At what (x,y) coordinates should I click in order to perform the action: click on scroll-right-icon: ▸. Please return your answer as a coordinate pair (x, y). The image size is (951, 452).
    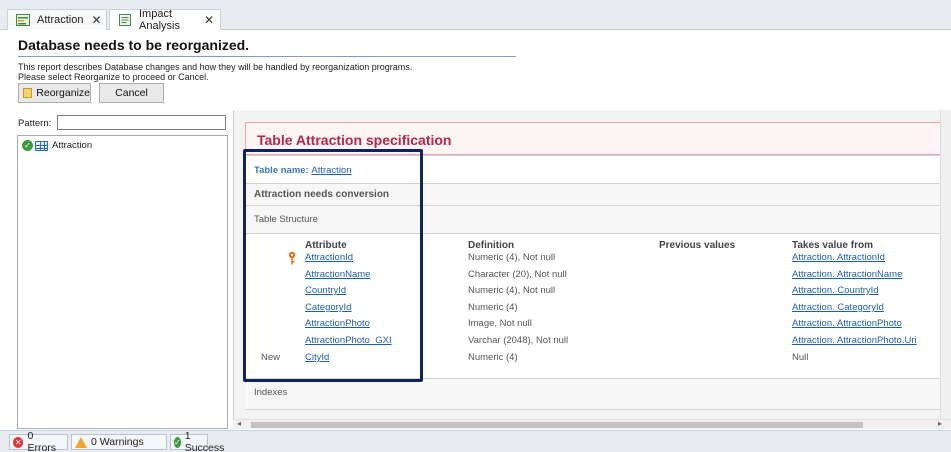
    Looking at the image, I should click on (940, 423).